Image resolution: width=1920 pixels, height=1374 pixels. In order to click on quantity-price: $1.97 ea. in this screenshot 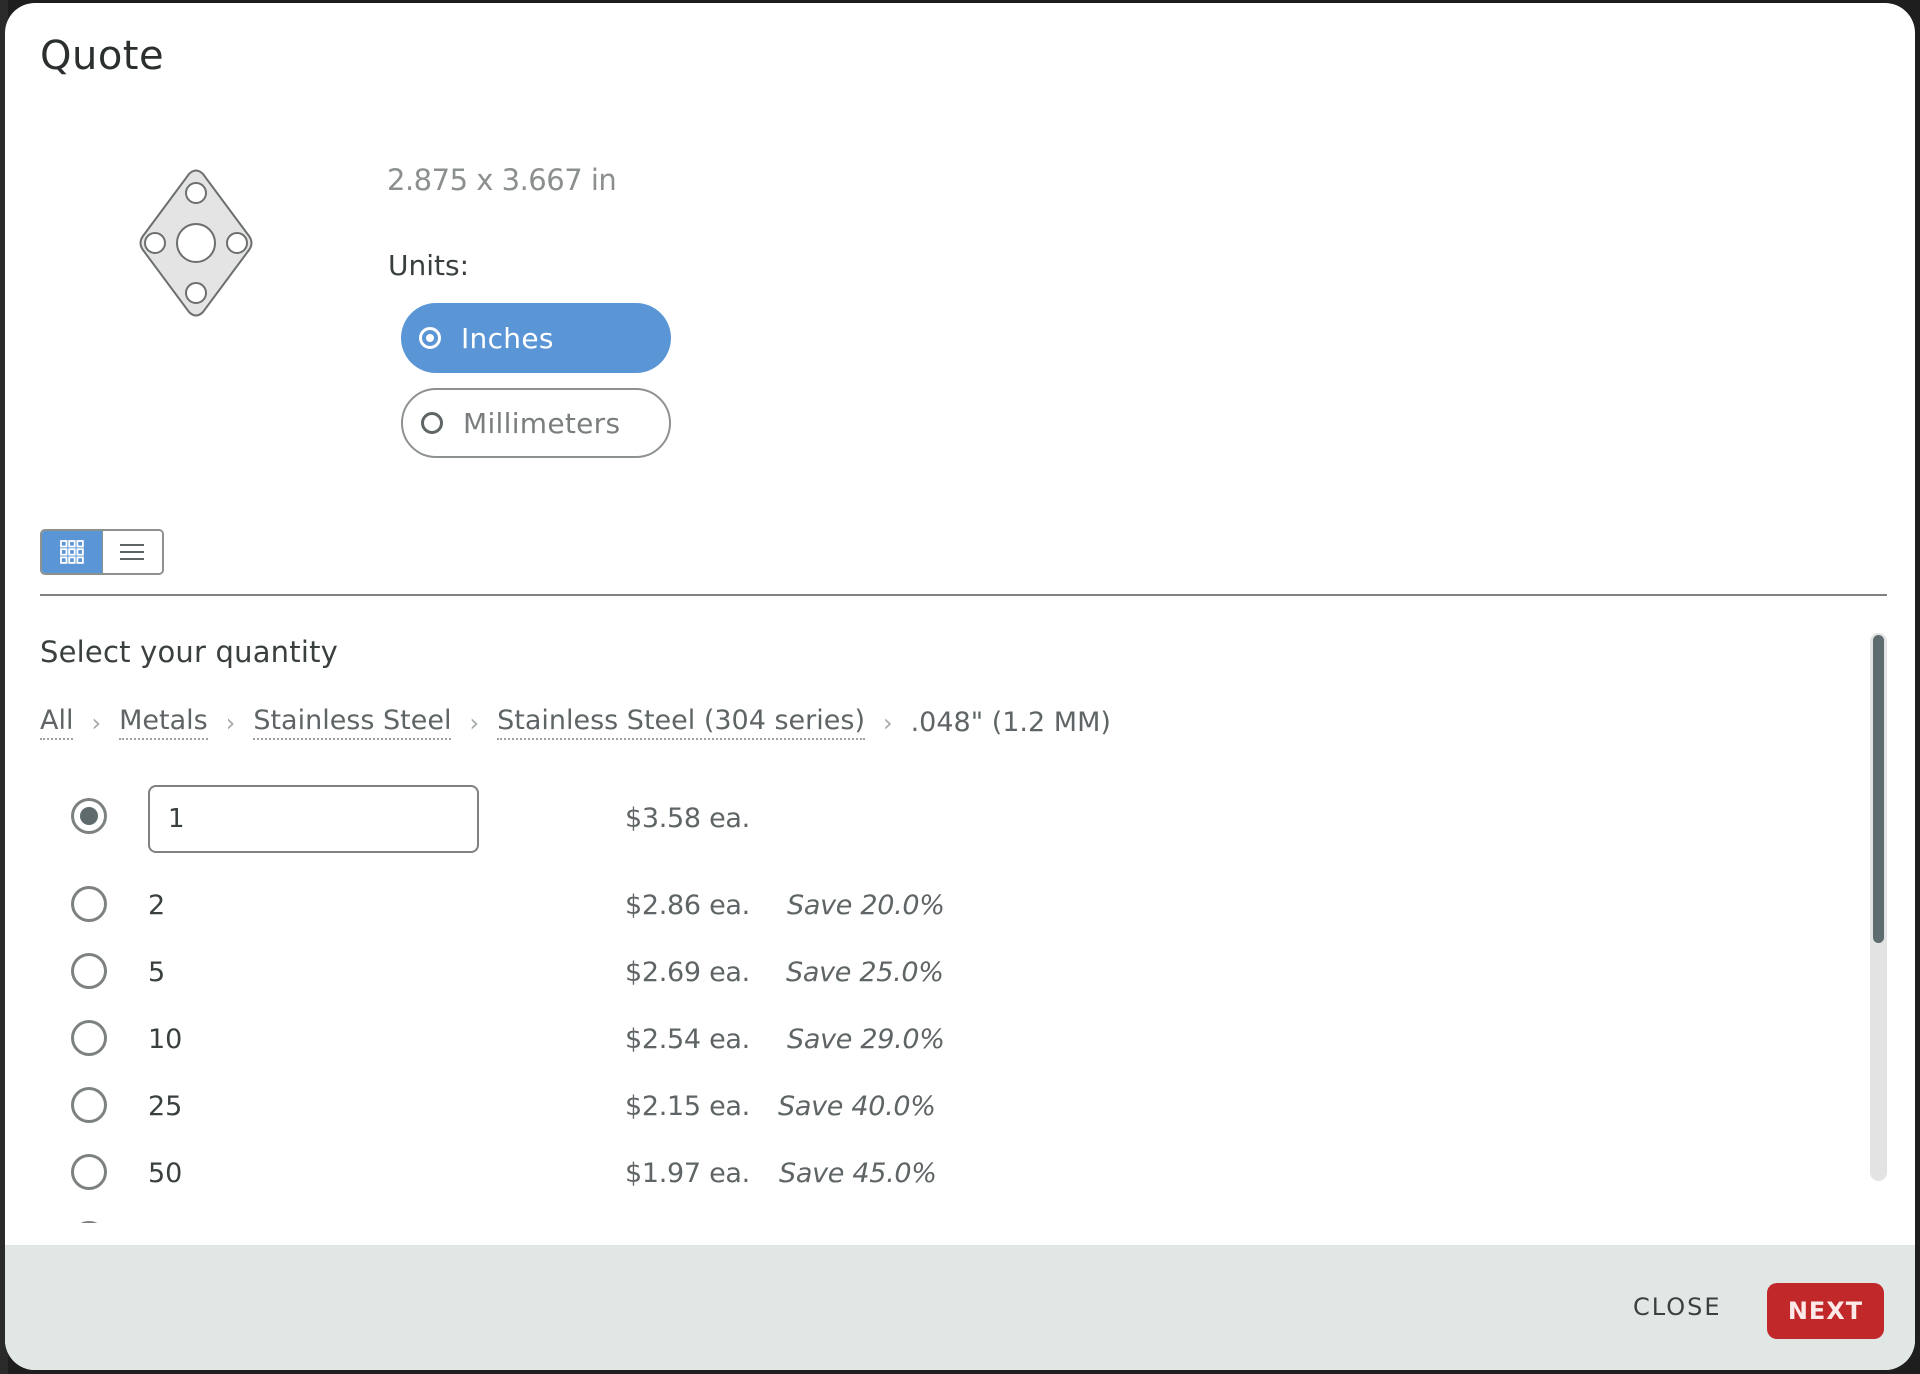, I will do `click(687, 1173)`.